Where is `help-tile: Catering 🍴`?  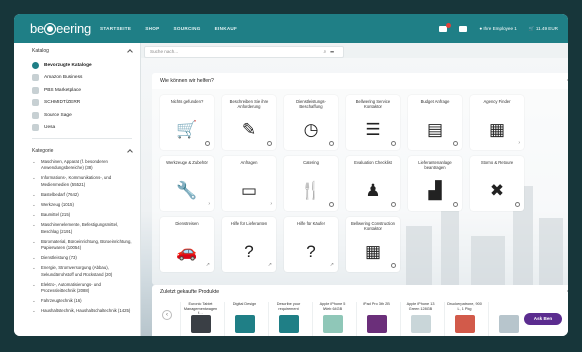
help-tile: Catering 🍴 is located at coordinates (311, 183).